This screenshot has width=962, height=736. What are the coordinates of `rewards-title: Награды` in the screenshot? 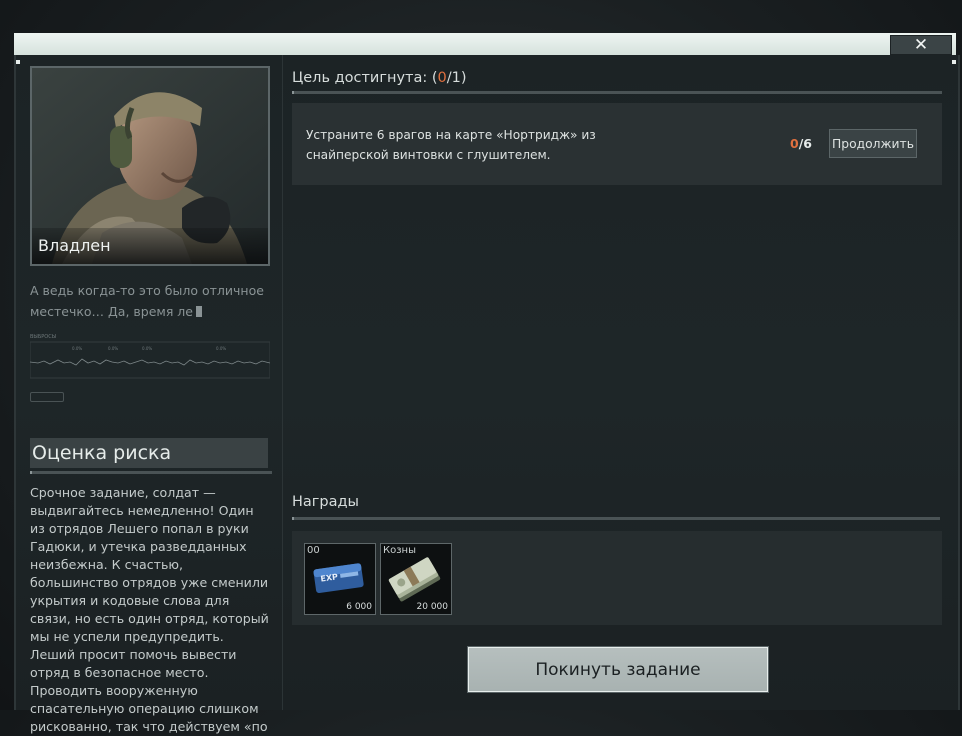 It's located at (325, 502).